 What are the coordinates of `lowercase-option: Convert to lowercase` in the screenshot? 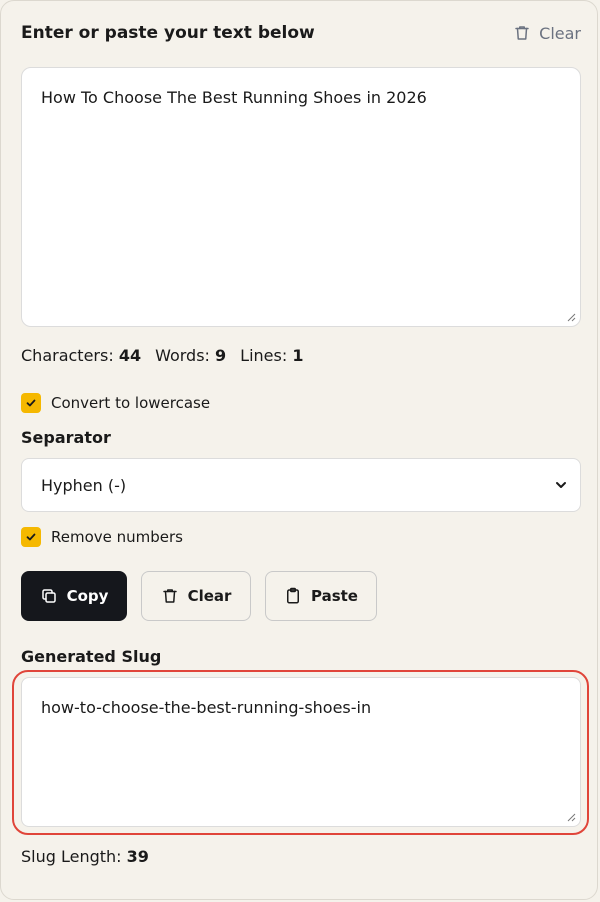 It's located at (115, 403).